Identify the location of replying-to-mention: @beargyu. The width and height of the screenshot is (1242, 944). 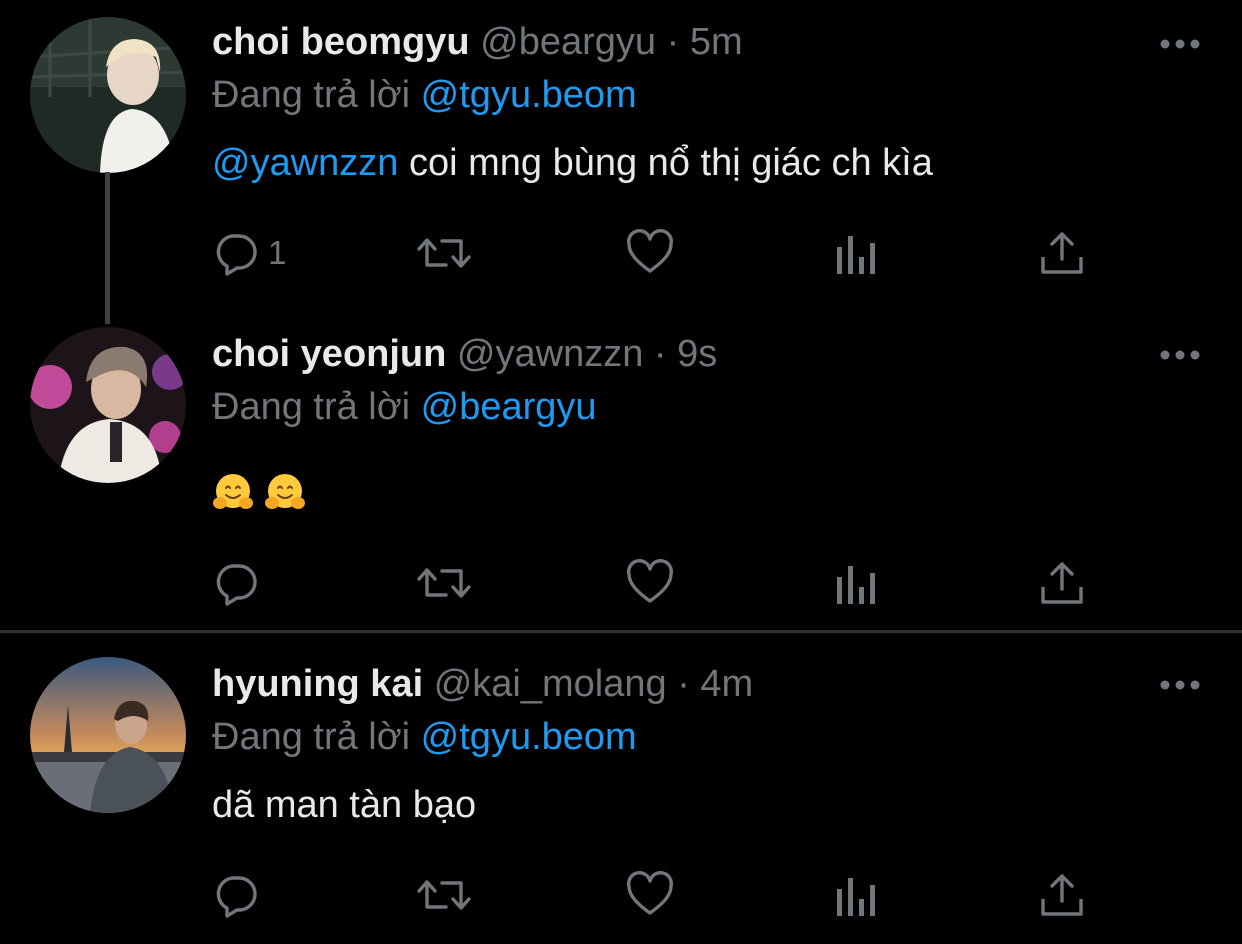
(509, 407).